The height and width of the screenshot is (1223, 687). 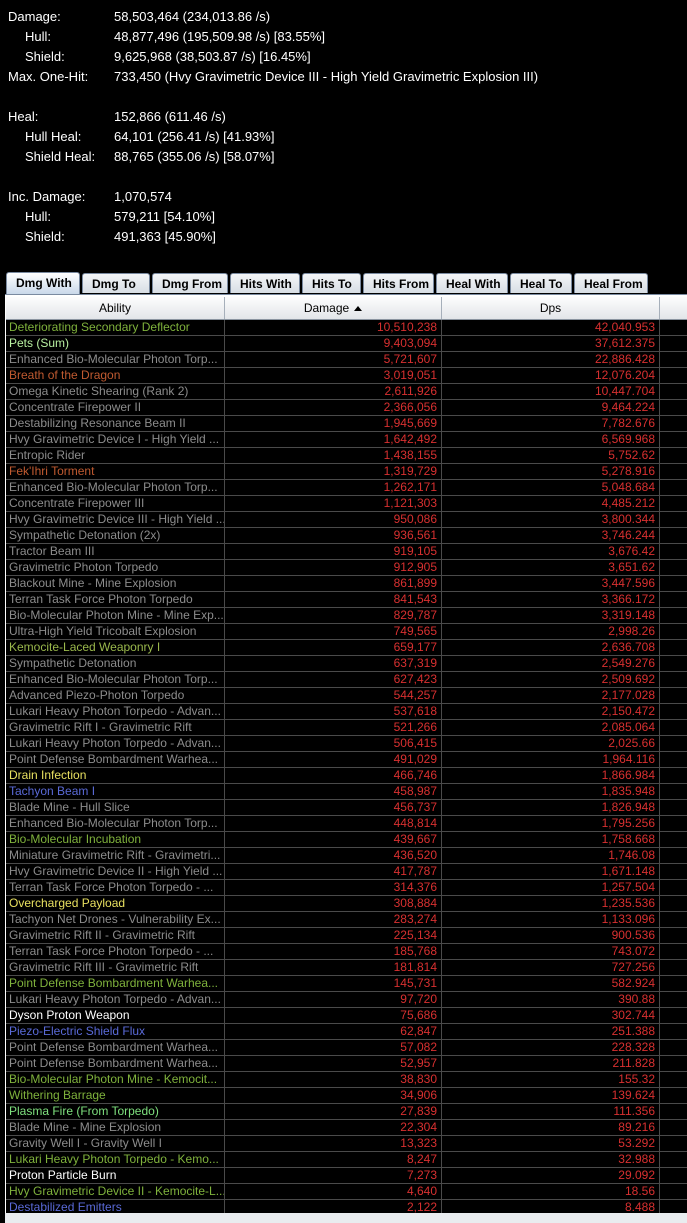 I want to click on table-row: Blade Mine - Hull Slice 456,737 1,826.948, so click(x=346, y=808).